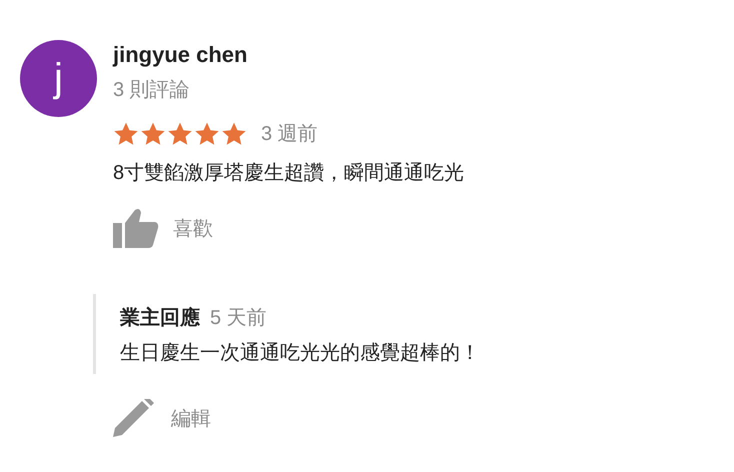  Describe the element at coordinates (193, 228) in the screenshot. I see `like-button: 喜歡` at that location.